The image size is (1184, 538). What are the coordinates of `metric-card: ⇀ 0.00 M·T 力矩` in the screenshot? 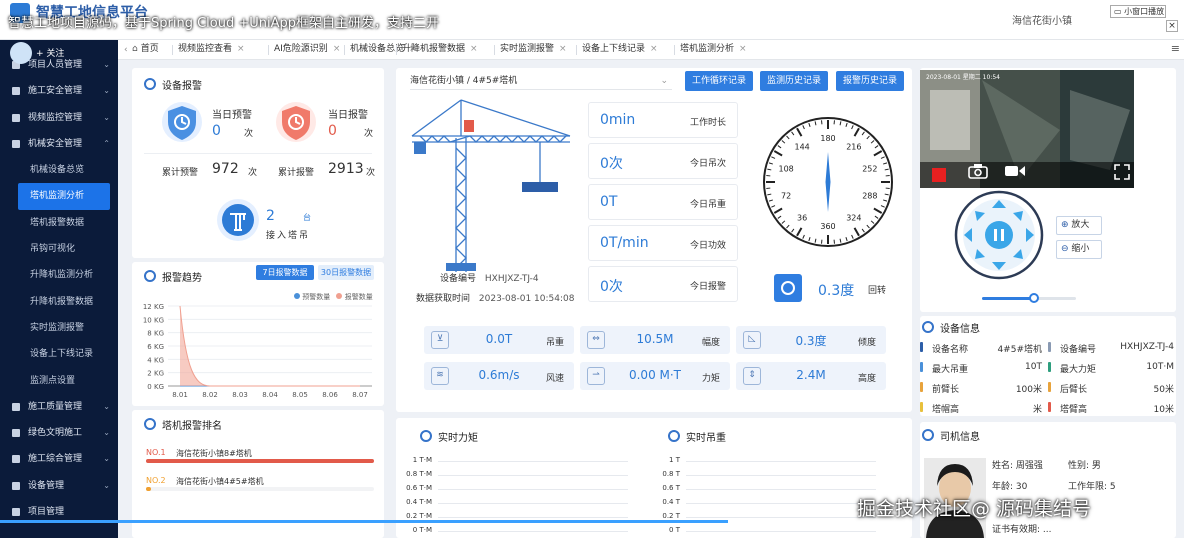 It's located at (655, 376).